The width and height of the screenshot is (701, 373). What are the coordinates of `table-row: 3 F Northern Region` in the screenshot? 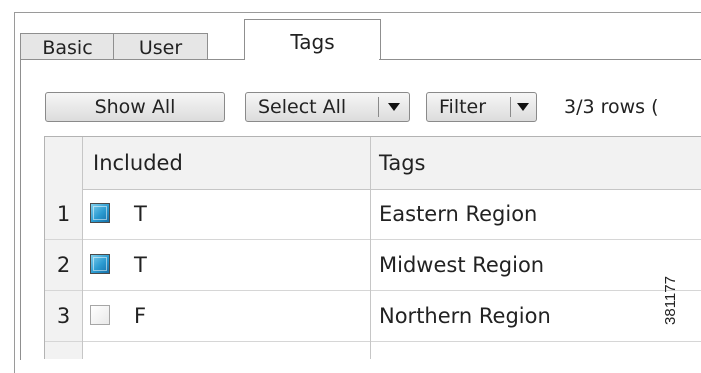 It's located at (373, 316).